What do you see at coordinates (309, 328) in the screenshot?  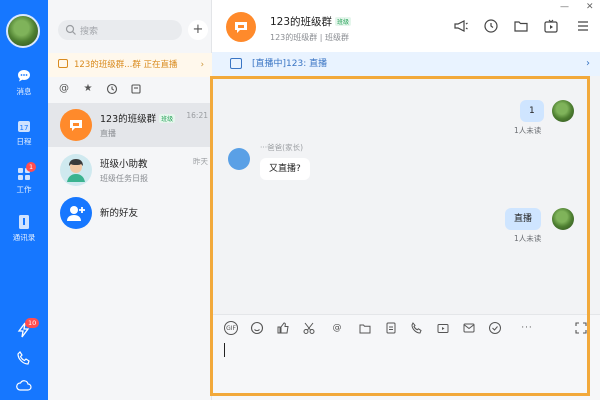 I see `scissors-icon` at bounding box center [309, 328].